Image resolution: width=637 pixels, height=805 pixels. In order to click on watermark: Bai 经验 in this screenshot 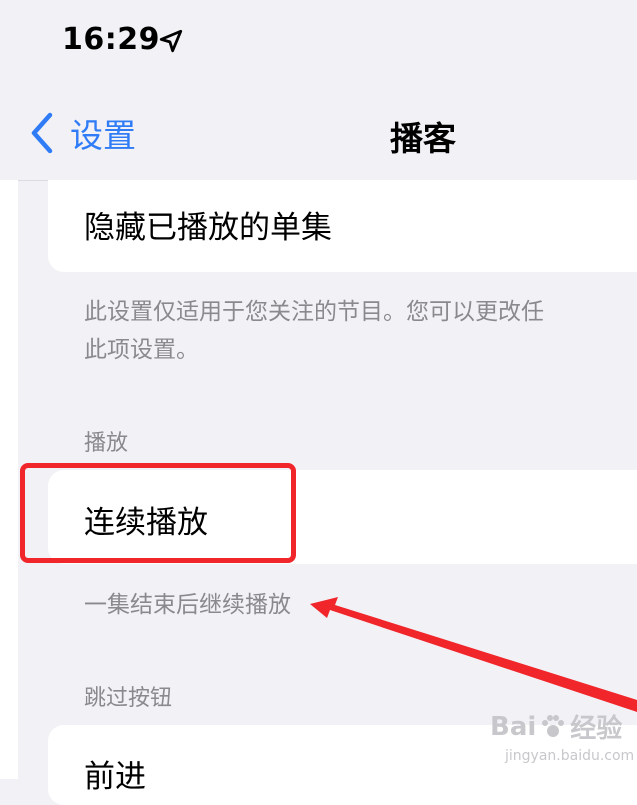, I will do `click(556, 726)`.